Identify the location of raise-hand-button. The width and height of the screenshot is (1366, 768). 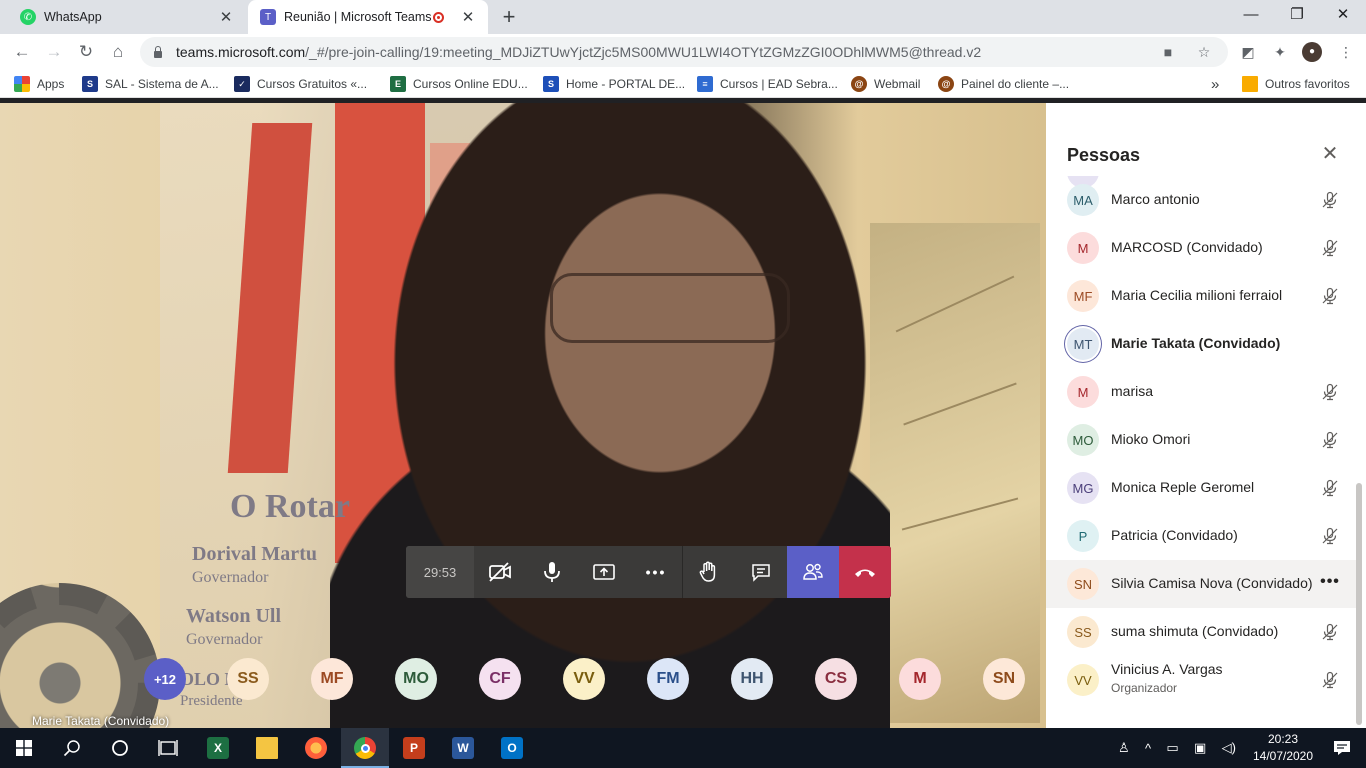
(709, 572).